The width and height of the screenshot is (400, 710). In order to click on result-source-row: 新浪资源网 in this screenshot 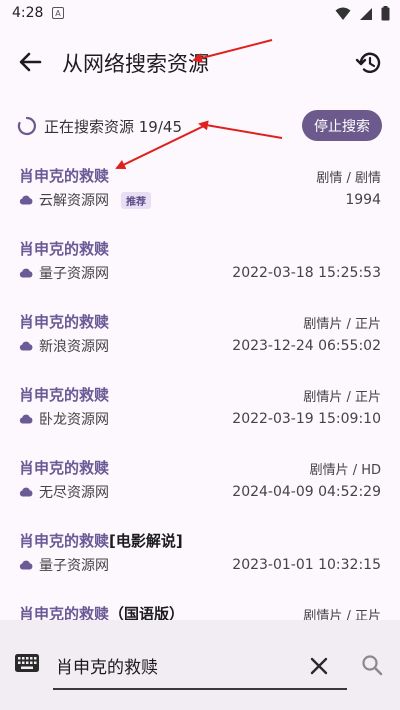, I will do `click(64, 346)`.